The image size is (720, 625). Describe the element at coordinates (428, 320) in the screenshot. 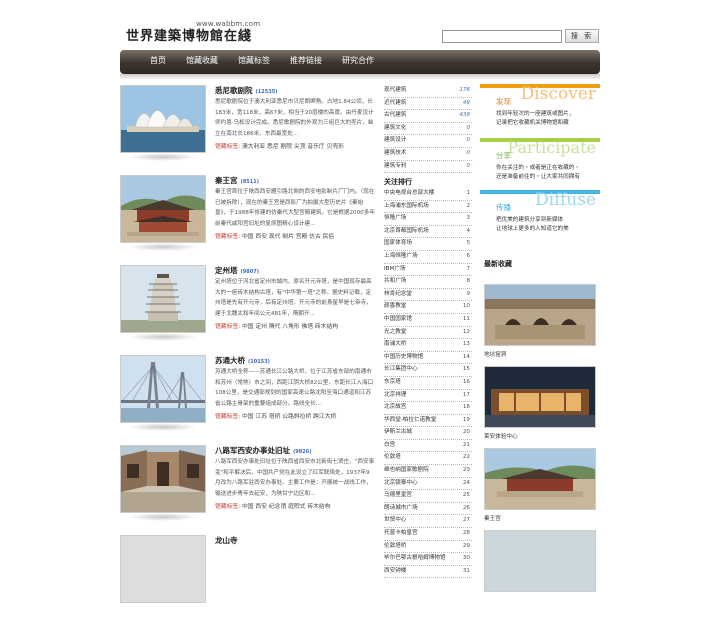

I see `hot-item: 中国国家馆 11` at that location.